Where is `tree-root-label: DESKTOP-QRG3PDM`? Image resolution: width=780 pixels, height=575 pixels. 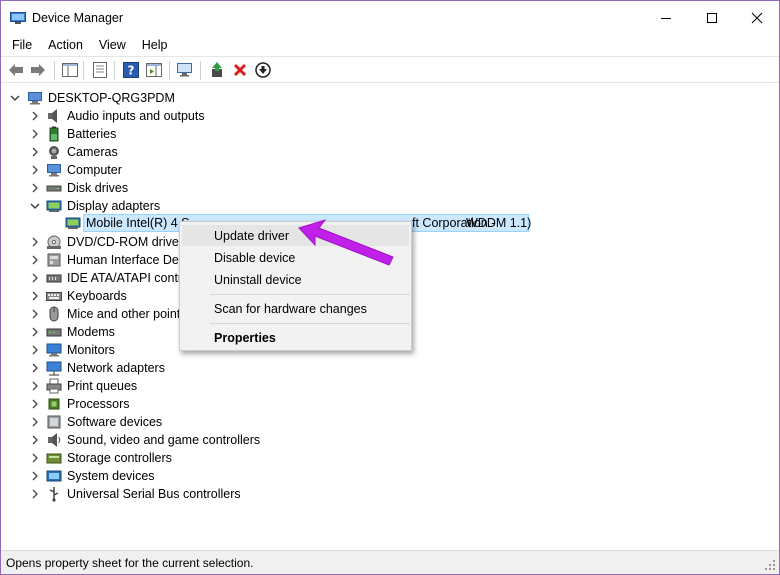 tree-root-label: DESKTOP-QRG3PDM is located at coordinates (111, 98).